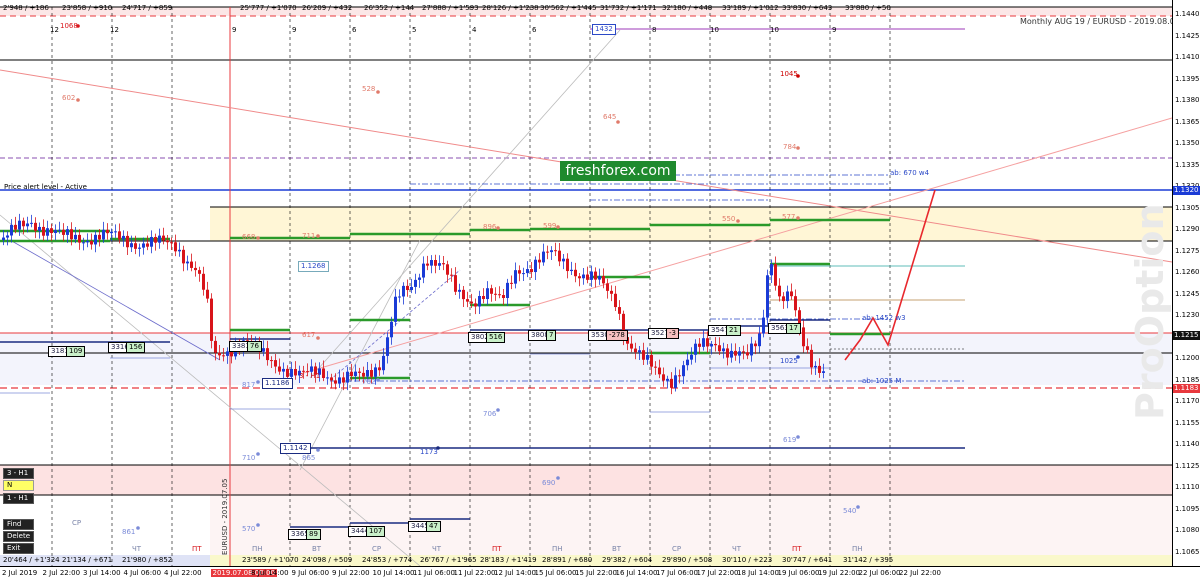 This screenshot has height=581, width=1200. I want to click on top-stat: 2'948 / +186, so click(26, 8).